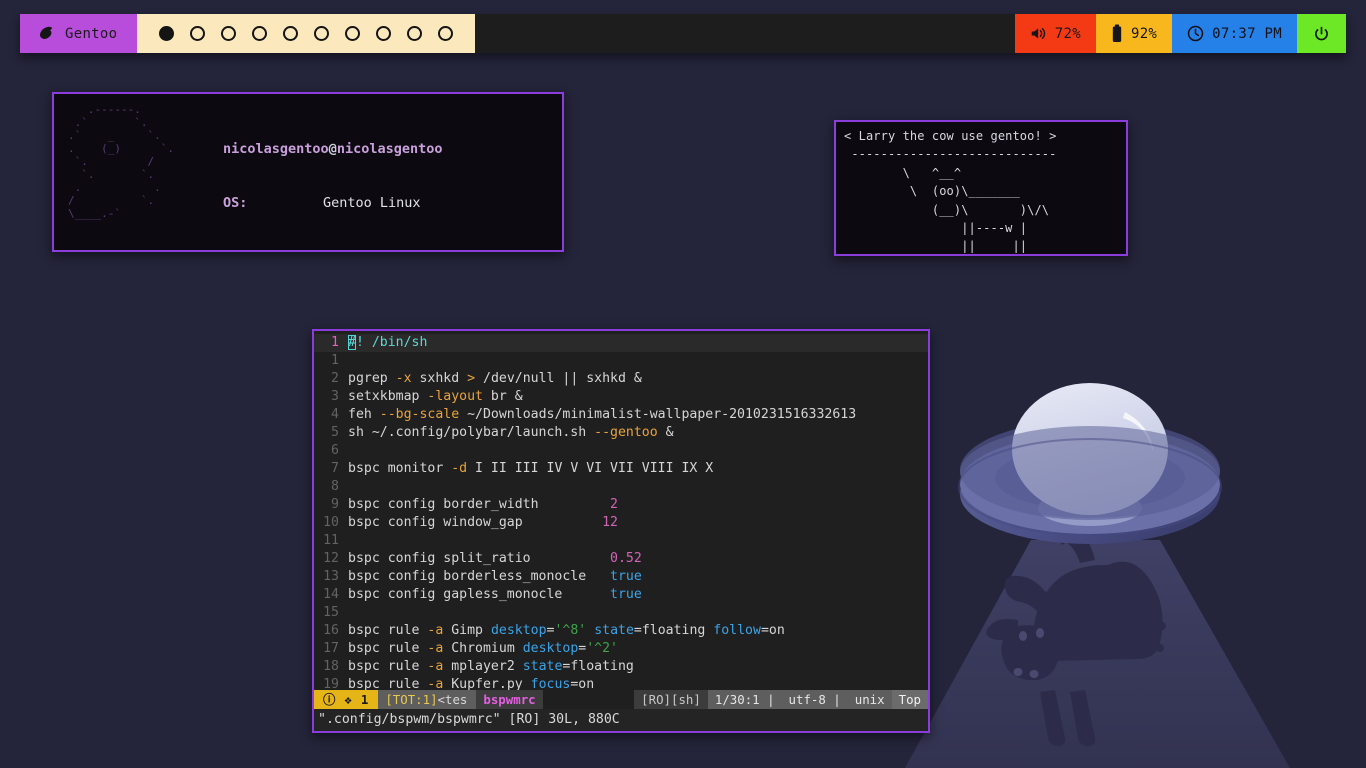 Image resolution: width=1366 pixels, height=768 pixels. Describe the element at coordinates (331, 648) in the screenshot. I see `line-number: 17` at that location.